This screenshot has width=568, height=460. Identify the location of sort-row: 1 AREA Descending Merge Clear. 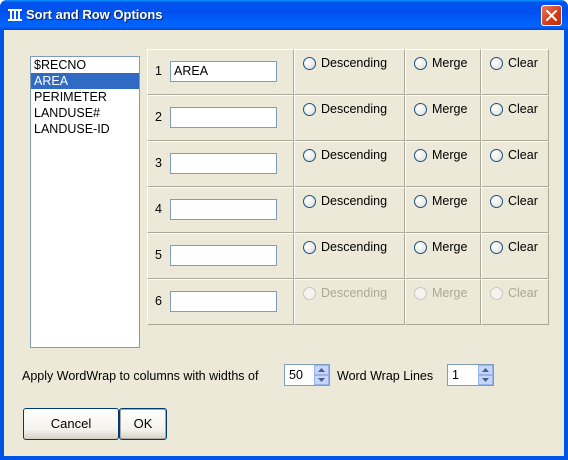
(348, 72).